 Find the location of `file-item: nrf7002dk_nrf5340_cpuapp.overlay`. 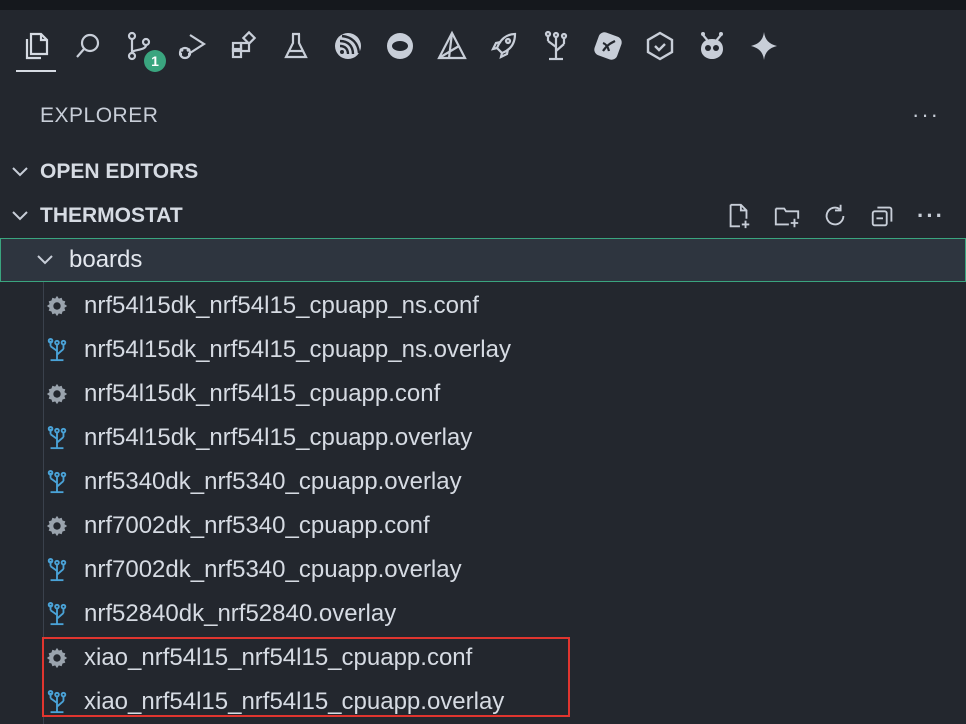

file-item: nrf7002dk_nrf5340_cpuapp.overlay is located at coordinates (505, 570).